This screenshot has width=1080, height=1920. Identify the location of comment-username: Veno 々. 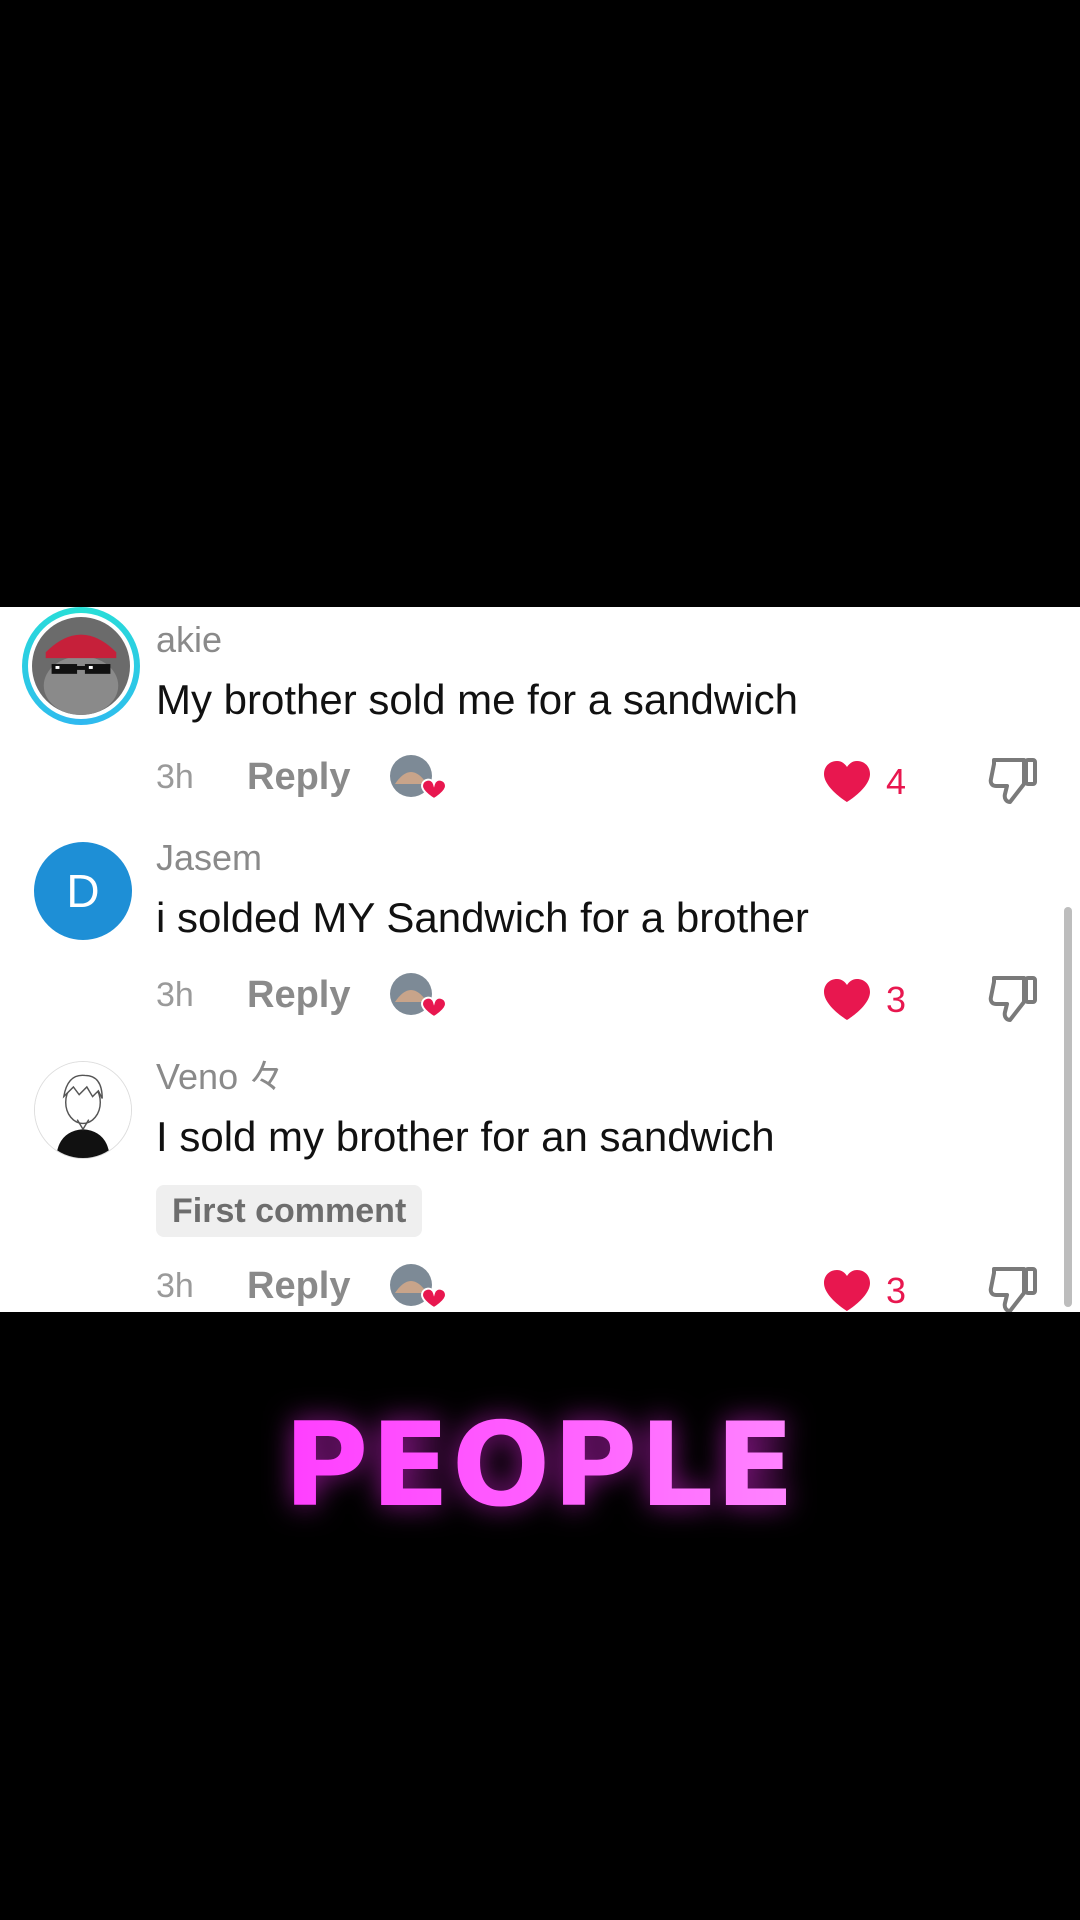
(220, 1077).